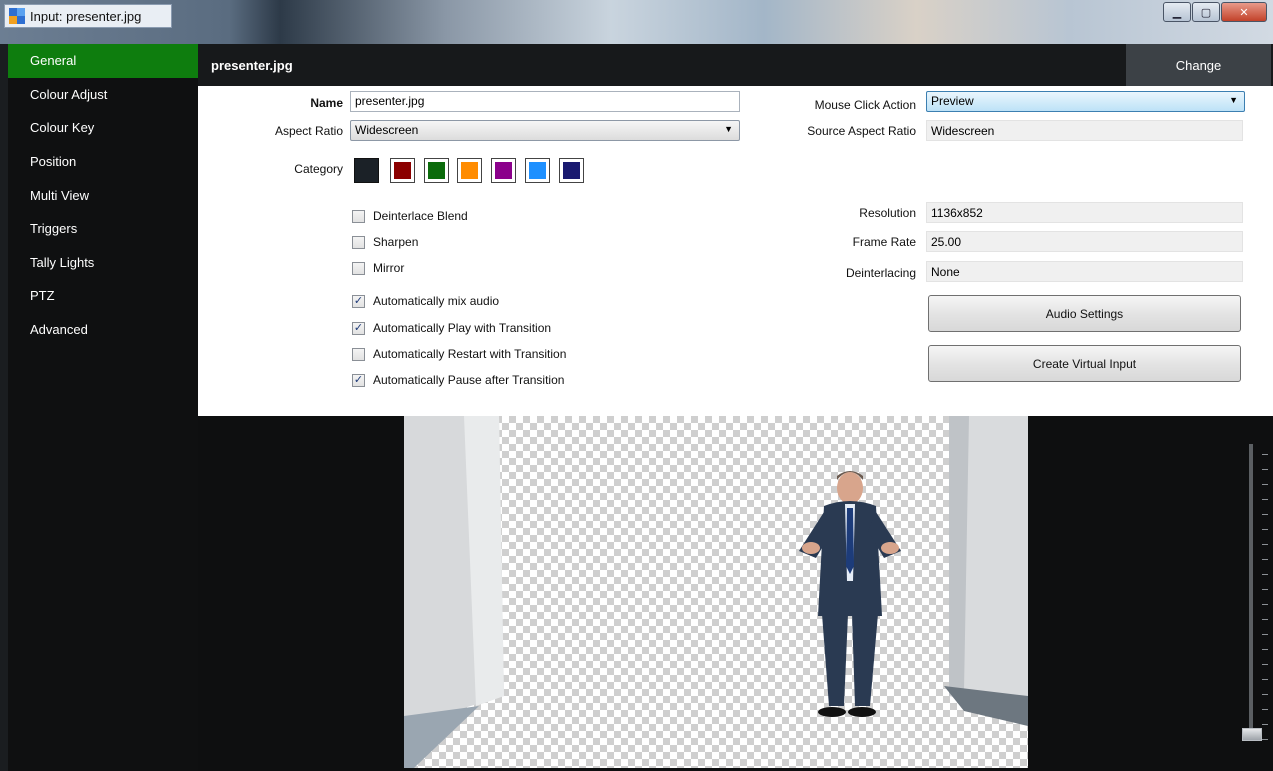  I want to click on sidebar-item-triggers: Triggers, so click(103, 229).